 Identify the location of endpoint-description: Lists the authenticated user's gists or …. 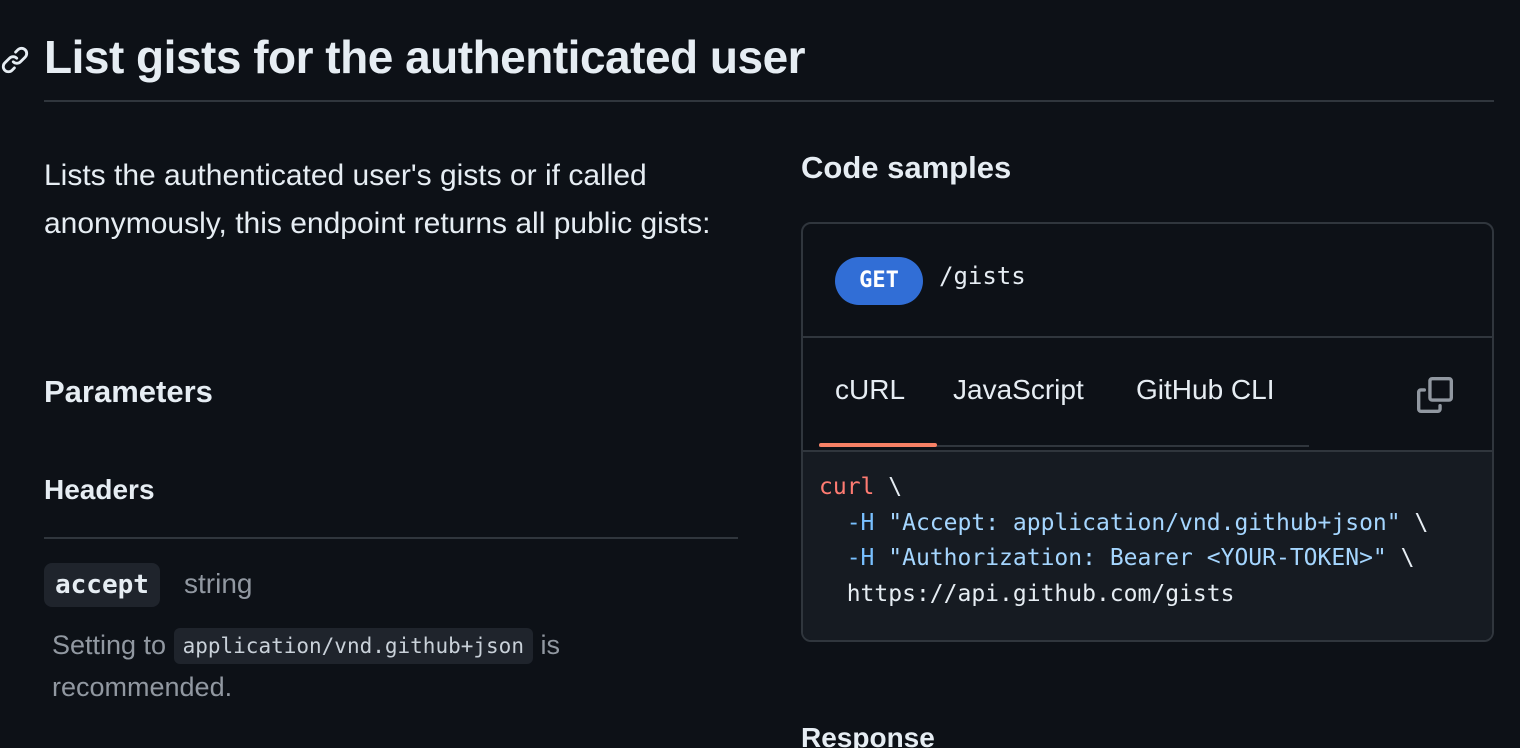
(377, 199).